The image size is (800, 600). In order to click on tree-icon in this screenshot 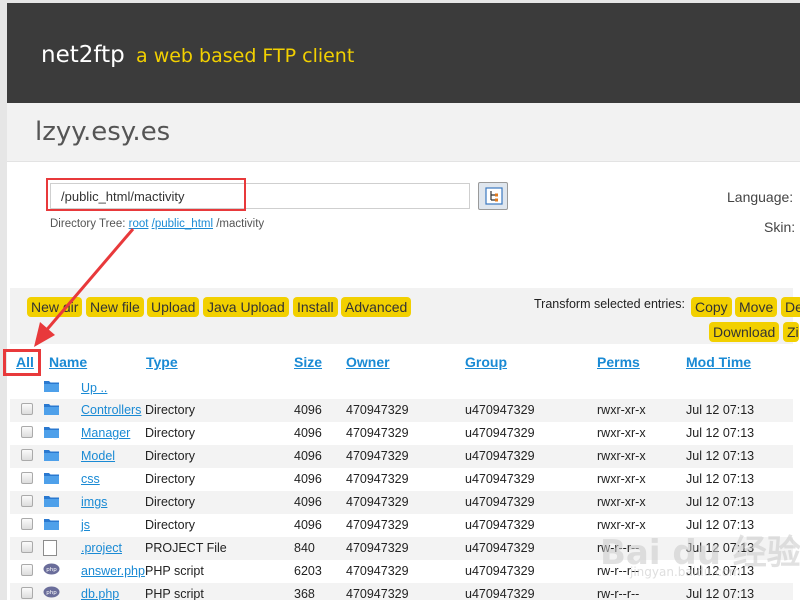, I will do `click(494, 196)`.